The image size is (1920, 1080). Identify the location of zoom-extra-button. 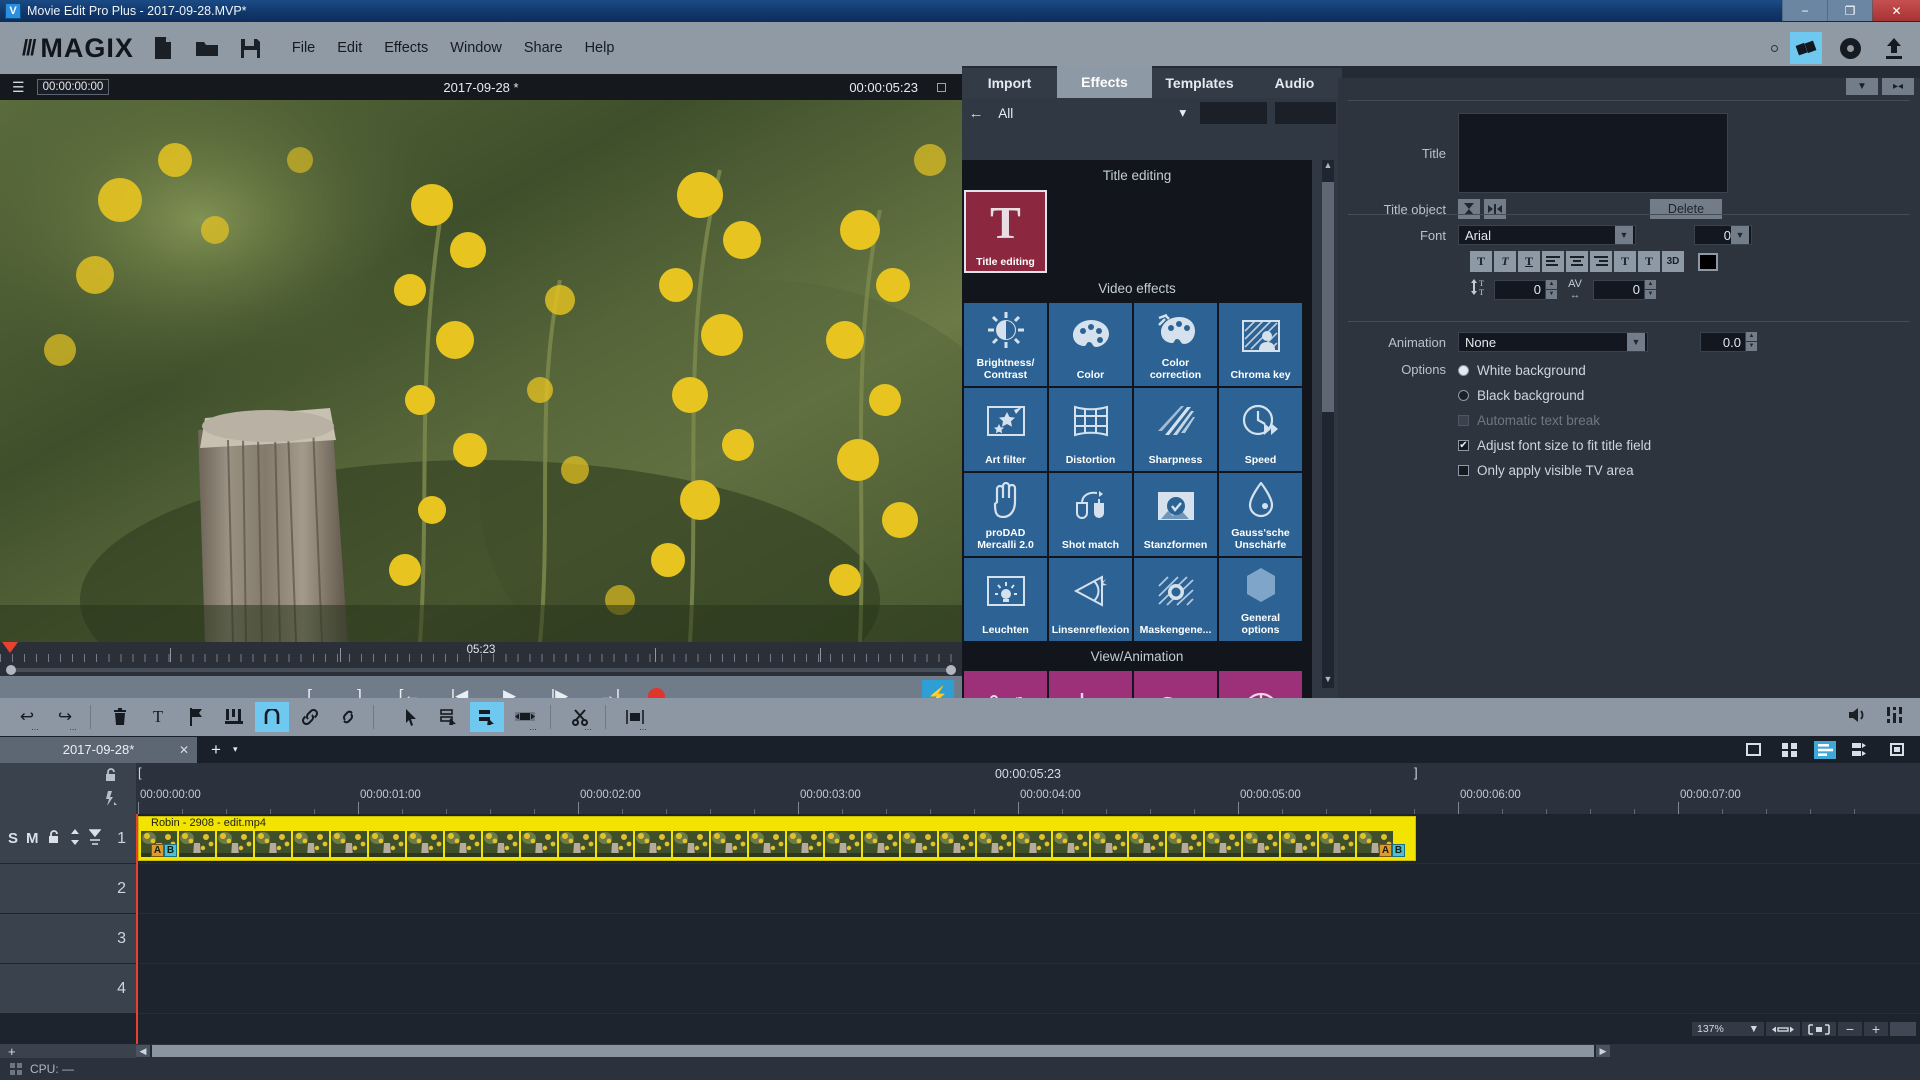
(1903, 1029).